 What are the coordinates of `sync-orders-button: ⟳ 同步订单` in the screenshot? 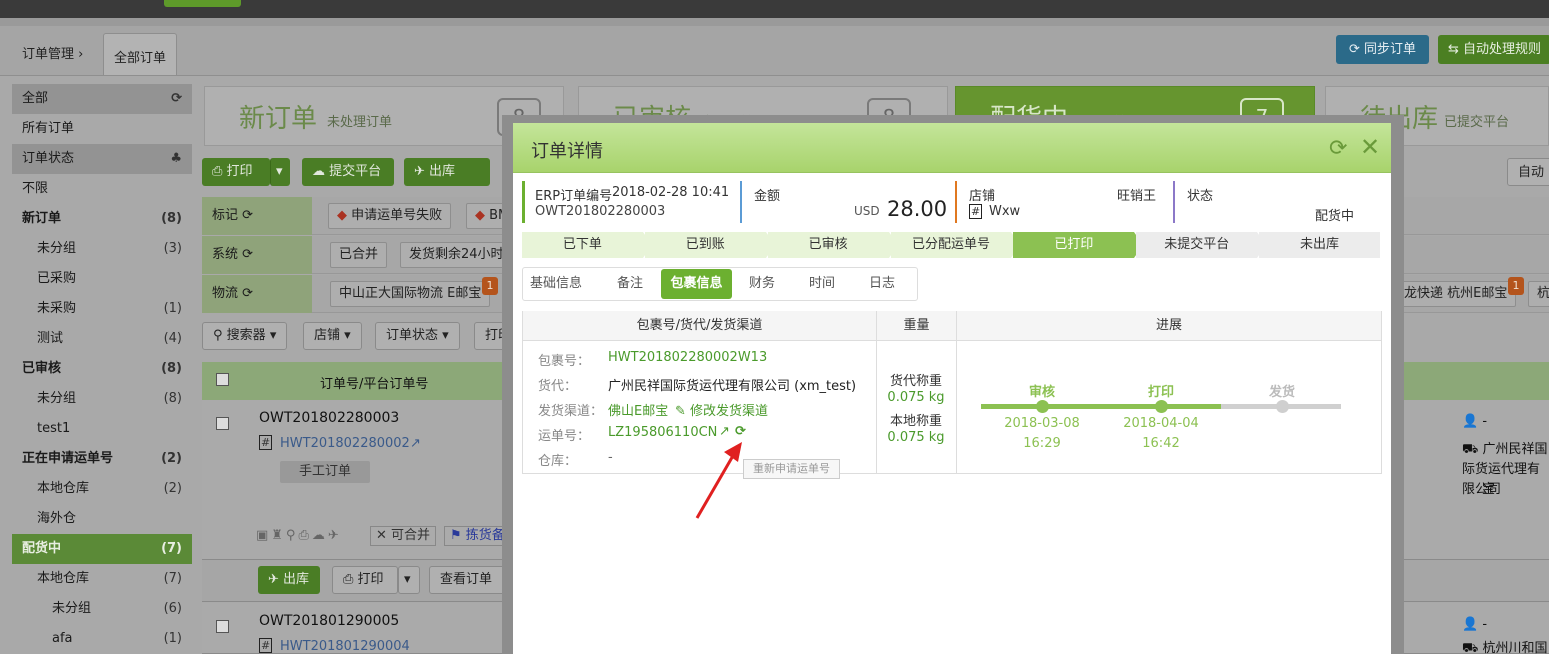 It's located at (1382, 49).